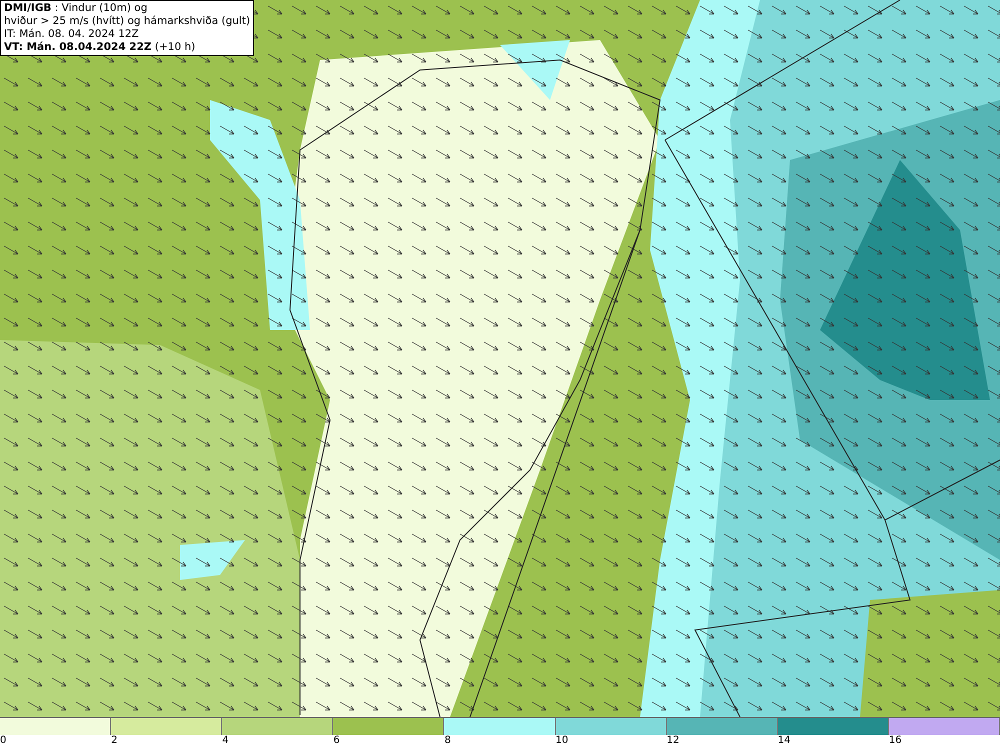 This screenshot has width=1000, height=747. I want to click on legend-text: VT: Mán. 08.04.2024 22Z (+10 h), so click(100, 47).